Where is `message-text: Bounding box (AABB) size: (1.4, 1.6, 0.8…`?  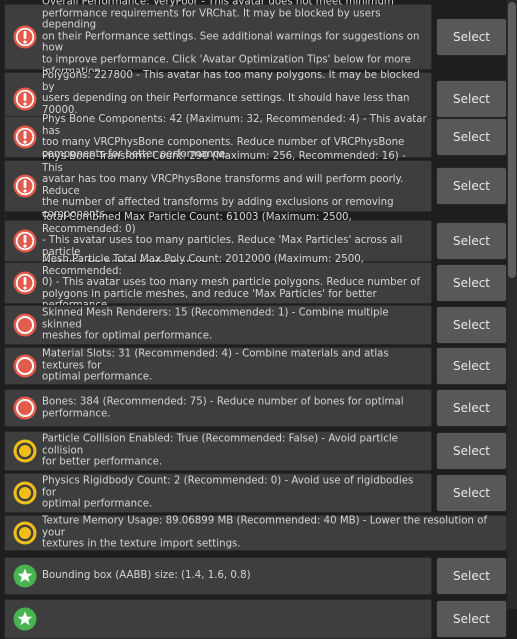
message-text: Bounding box (AABB) size: (1.4, 1.6, 0.8… is located at coordinates (146, 576).